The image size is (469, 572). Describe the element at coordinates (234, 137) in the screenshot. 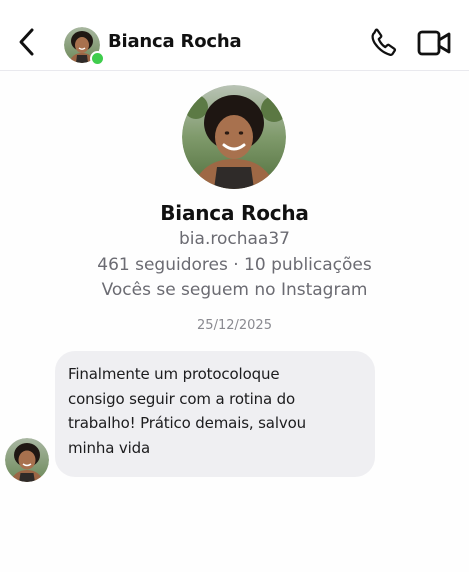

I see `profile-avatar` at that location.